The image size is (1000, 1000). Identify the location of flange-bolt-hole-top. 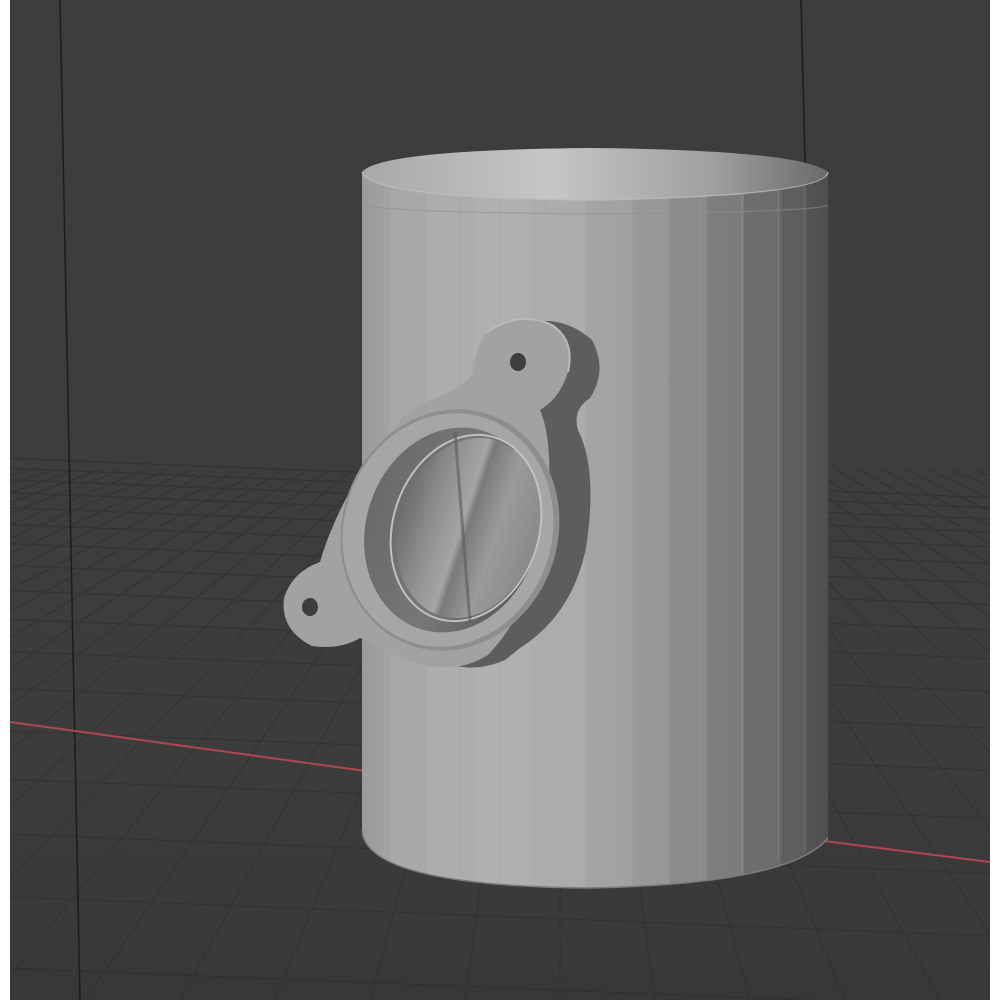
(518, 362).